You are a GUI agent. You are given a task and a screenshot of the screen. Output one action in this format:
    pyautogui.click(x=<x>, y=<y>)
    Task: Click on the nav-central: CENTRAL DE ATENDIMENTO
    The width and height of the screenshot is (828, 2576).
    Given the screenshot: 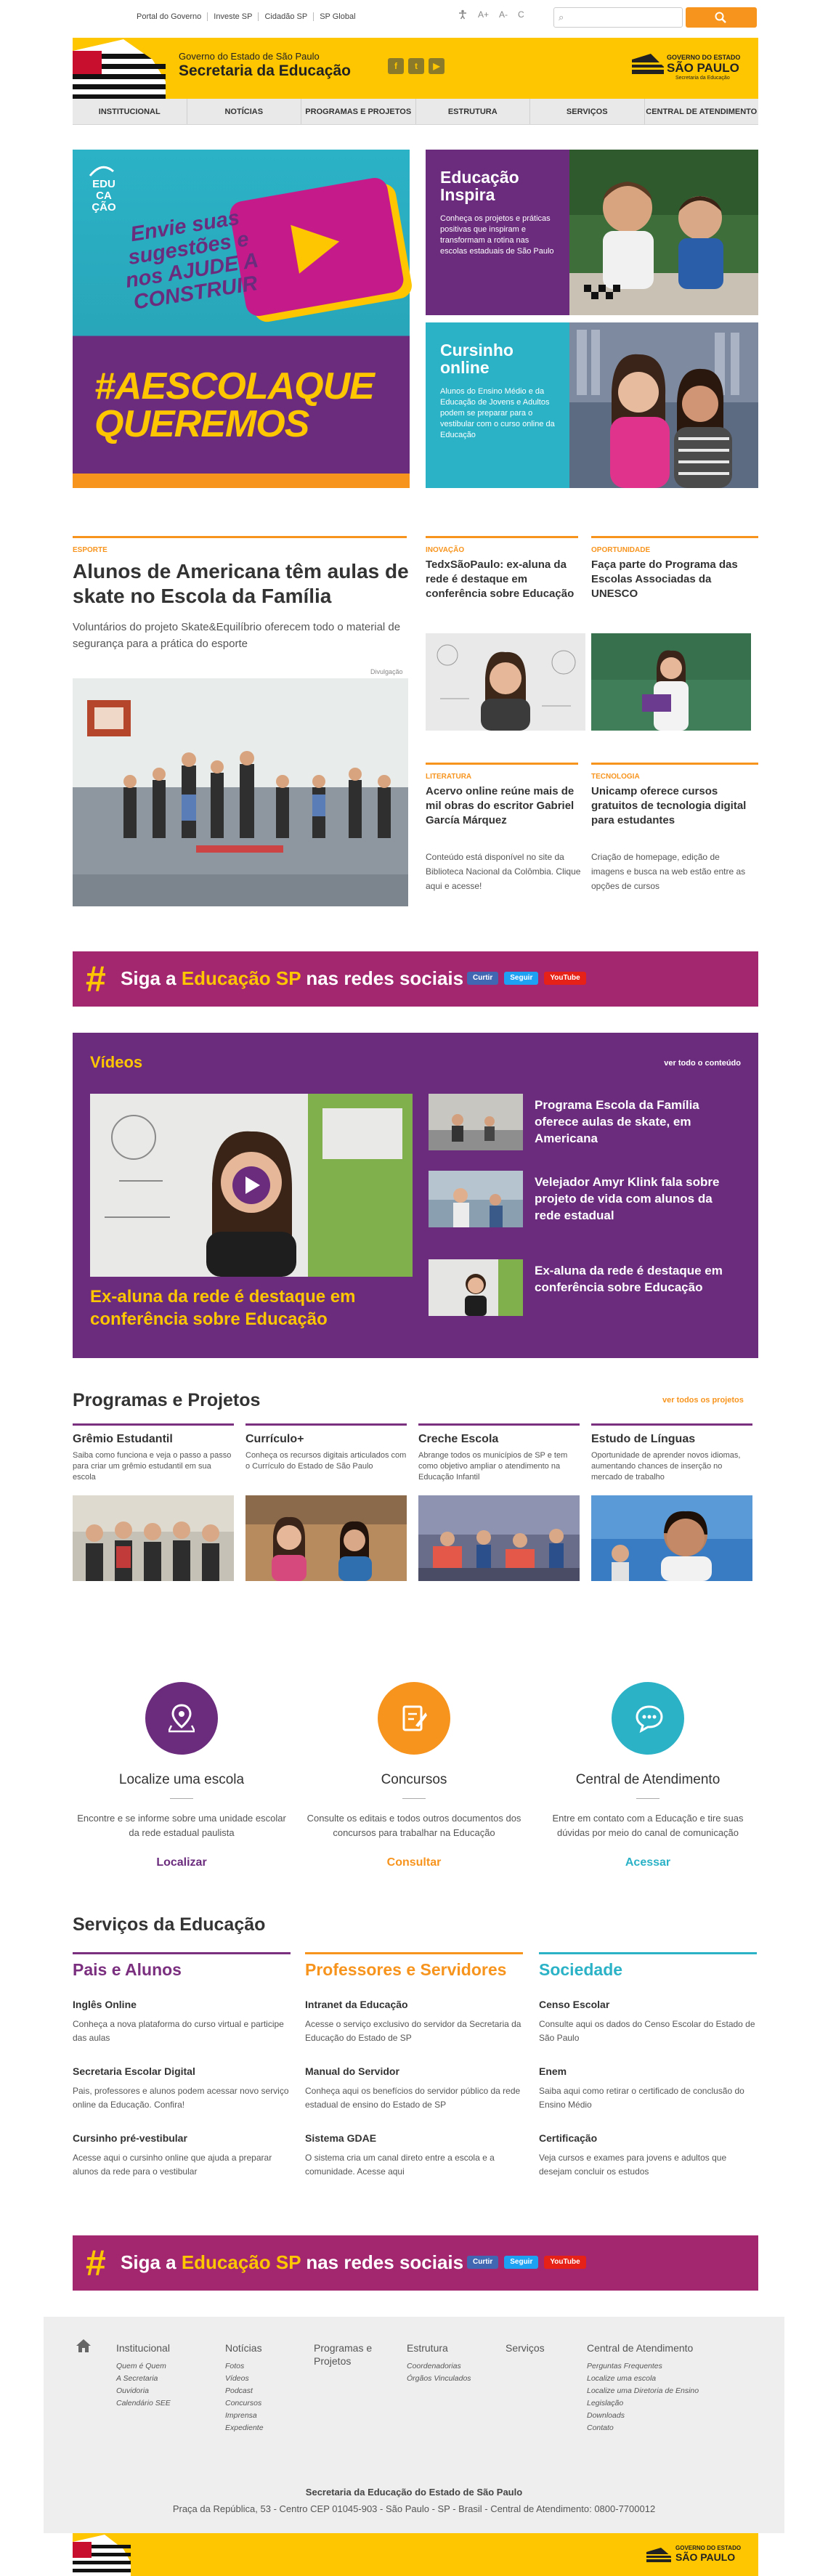 What is the action you would take?
    pyautogui.click(x=702, y=112)
    